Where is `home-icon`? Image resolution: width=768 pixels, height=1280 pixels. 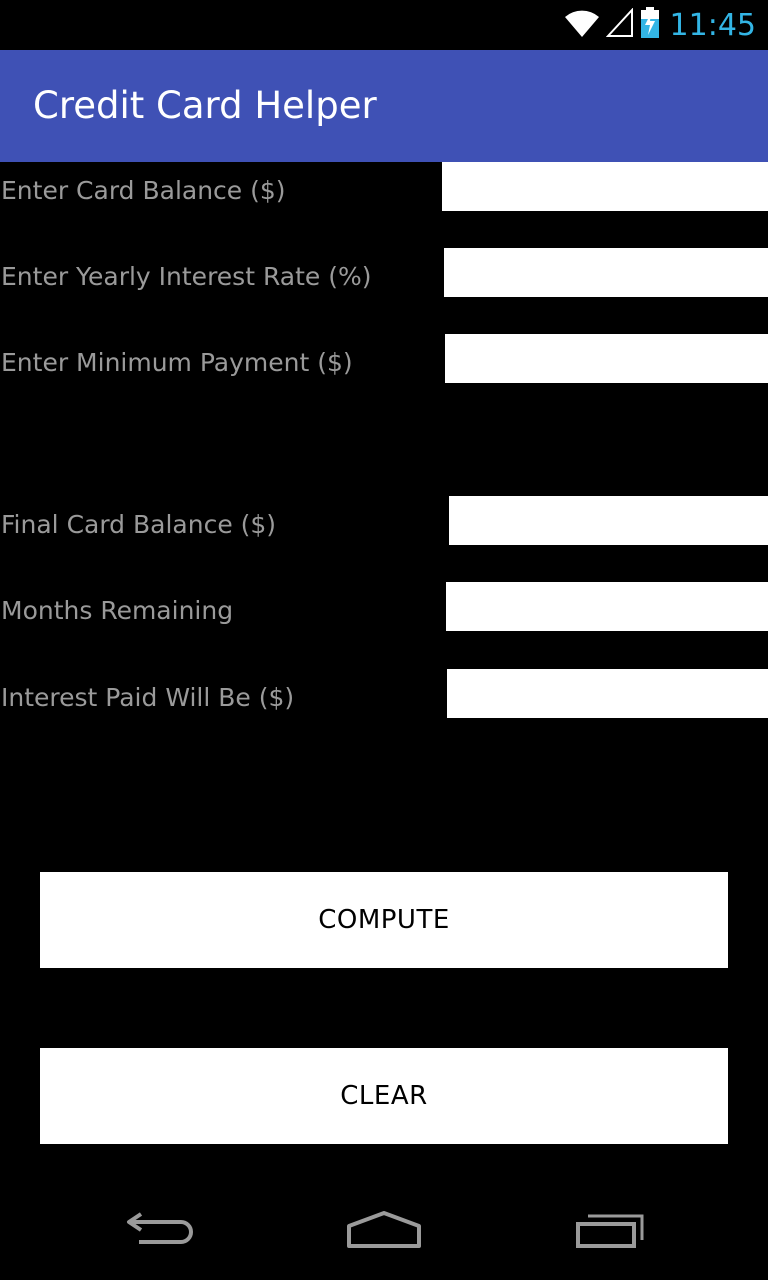 home-icon is located at coordinates (384, 1232).